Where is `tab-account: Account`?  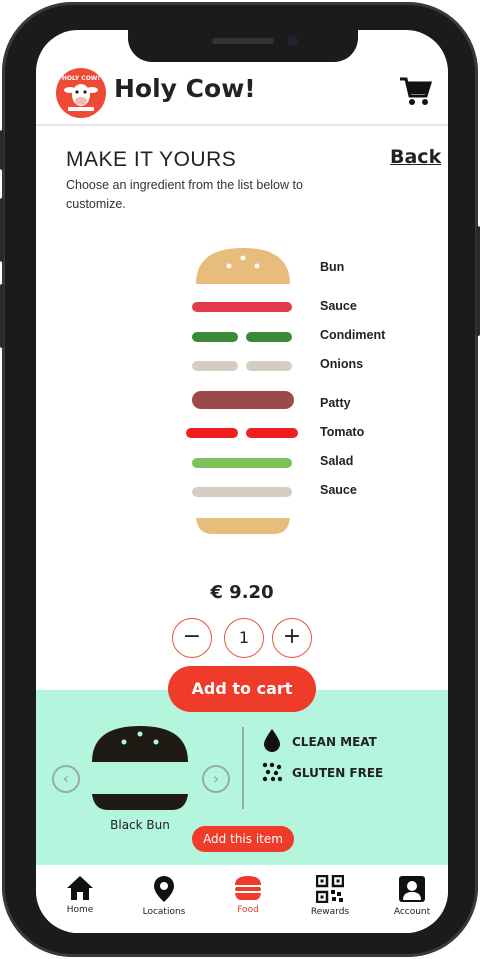 tab-account: Account is located at coordinates (412, 896).